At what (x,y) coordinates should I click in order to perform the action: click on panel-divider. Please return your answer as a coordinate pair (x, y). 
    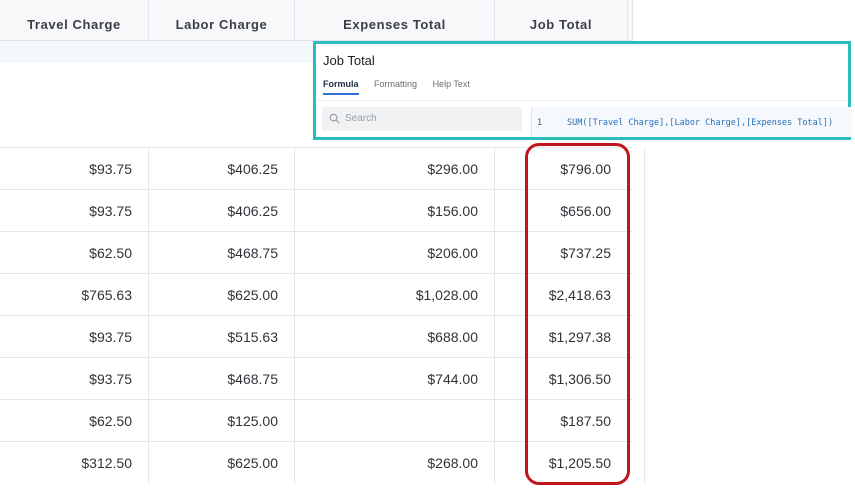
    Looking at the image, I should click on (582, 100).